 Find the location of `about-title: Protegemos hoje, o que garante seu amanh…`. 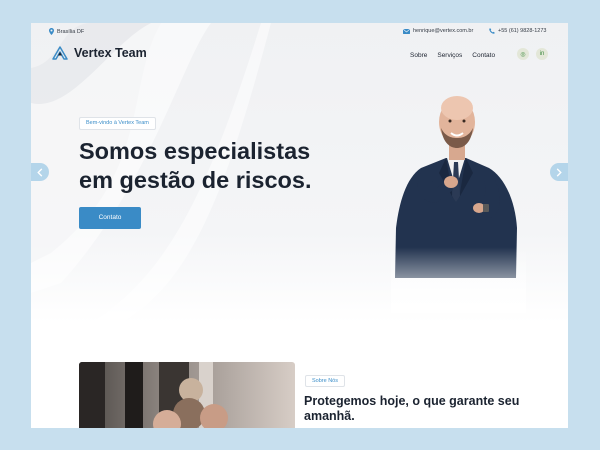

about-title: Protegemos hoje, o que garante seu amanh… is located at coordinates (412, 408).